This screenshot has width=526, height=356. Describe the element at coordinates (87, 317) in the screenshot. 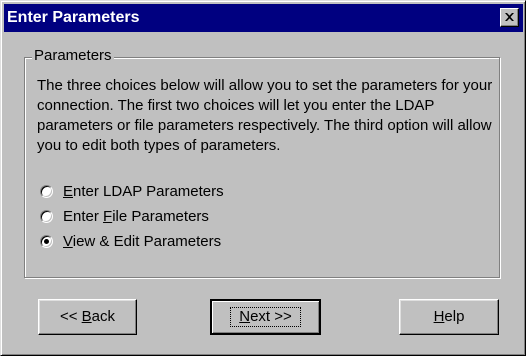

I see `back-button: << Back` at that location.